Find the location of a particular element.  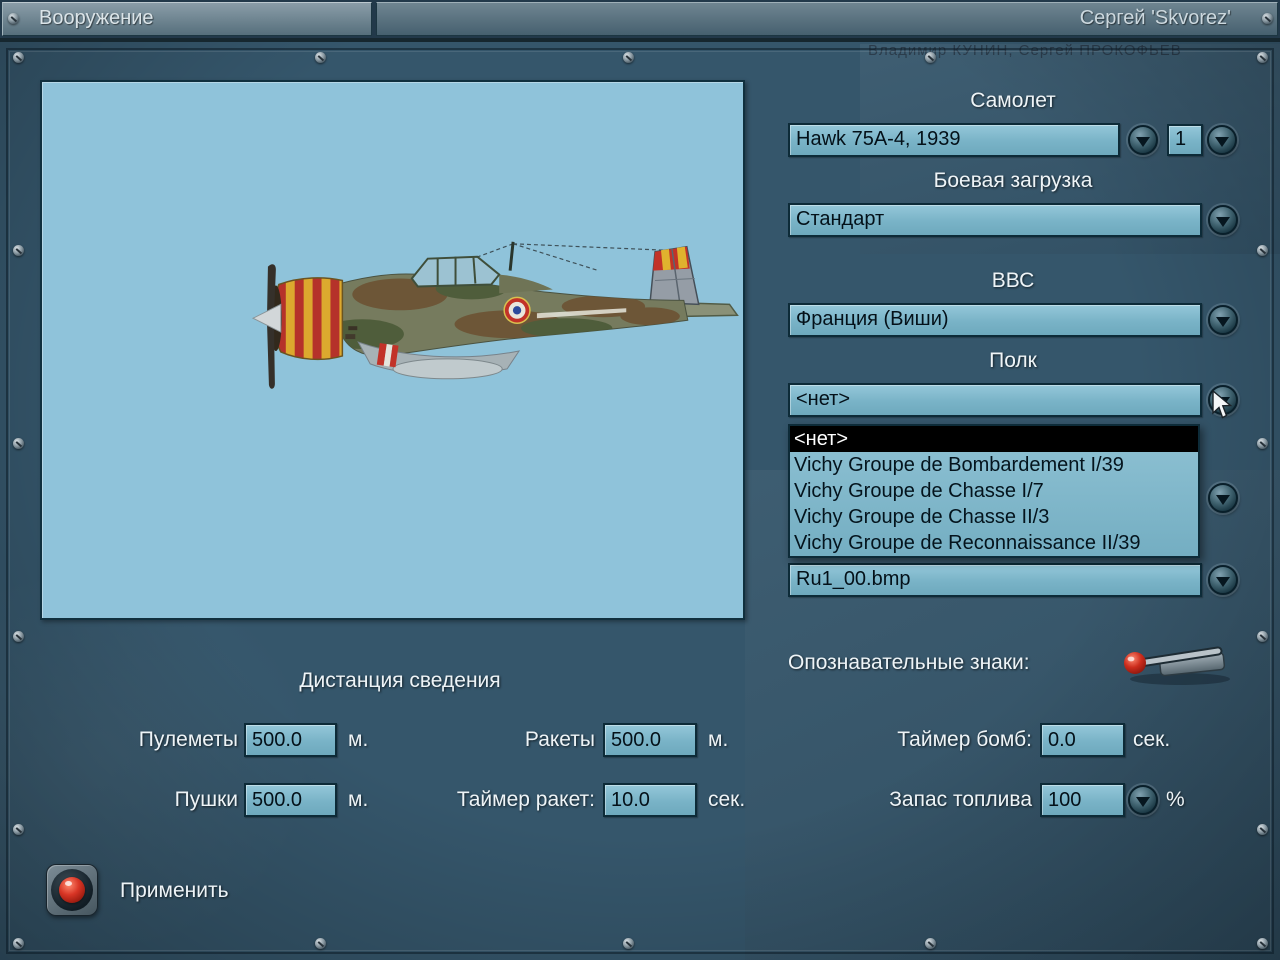

tab-armament: Вооружение is located at coordinates (187, 19).